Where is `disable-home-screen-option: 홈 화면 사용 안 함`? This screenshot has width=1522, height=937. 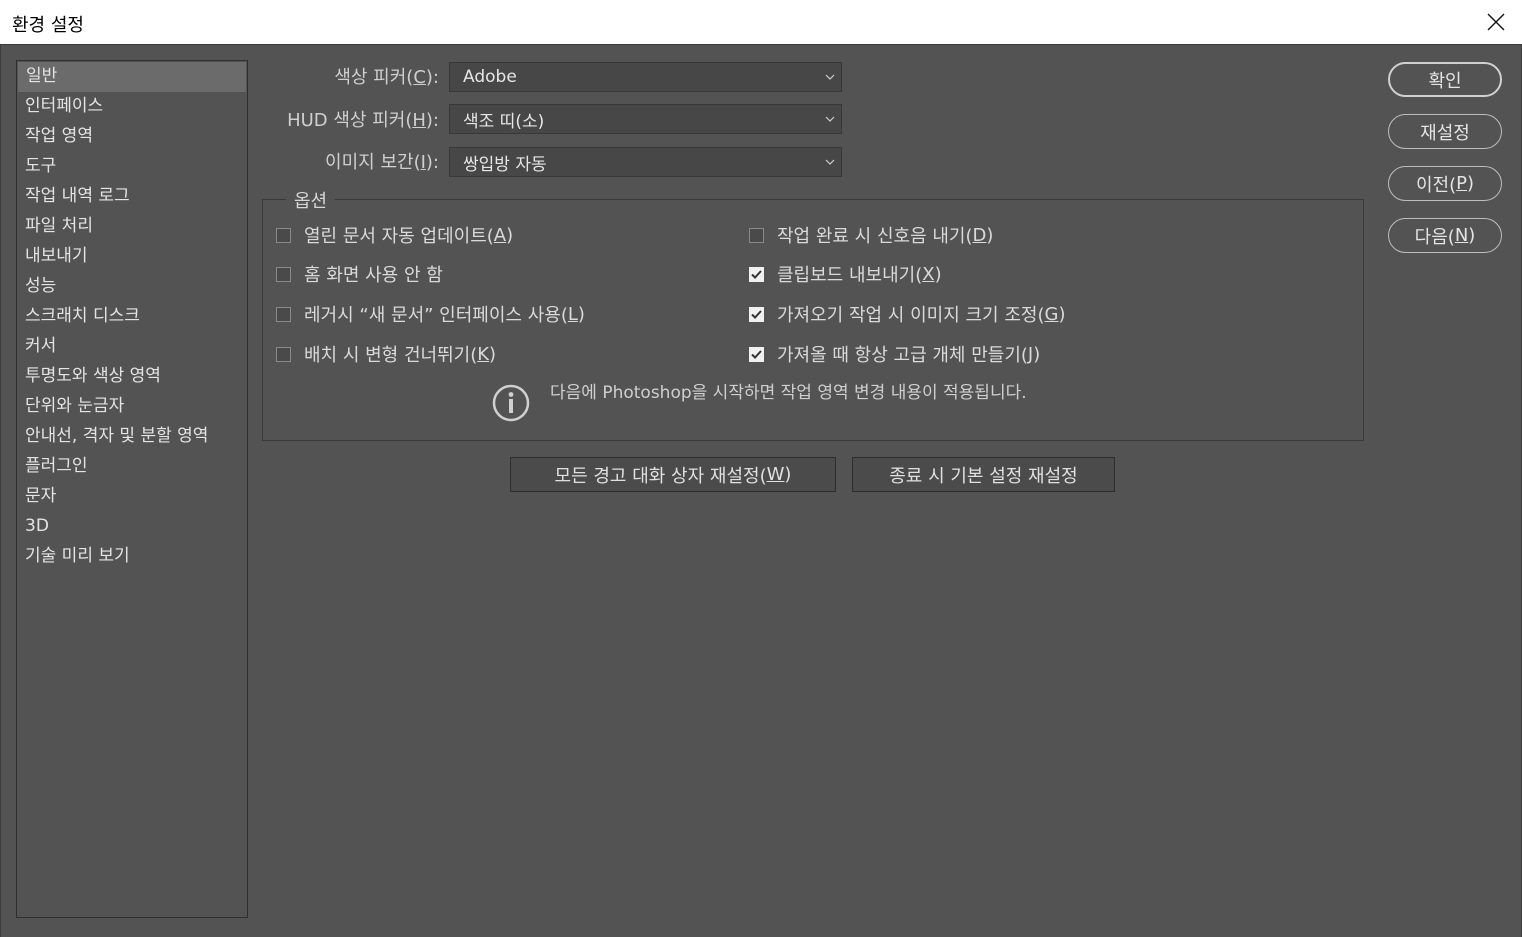 disable-home-screen-option: 홈 화면 사용 안 함 is located at coordinates (359, 274).